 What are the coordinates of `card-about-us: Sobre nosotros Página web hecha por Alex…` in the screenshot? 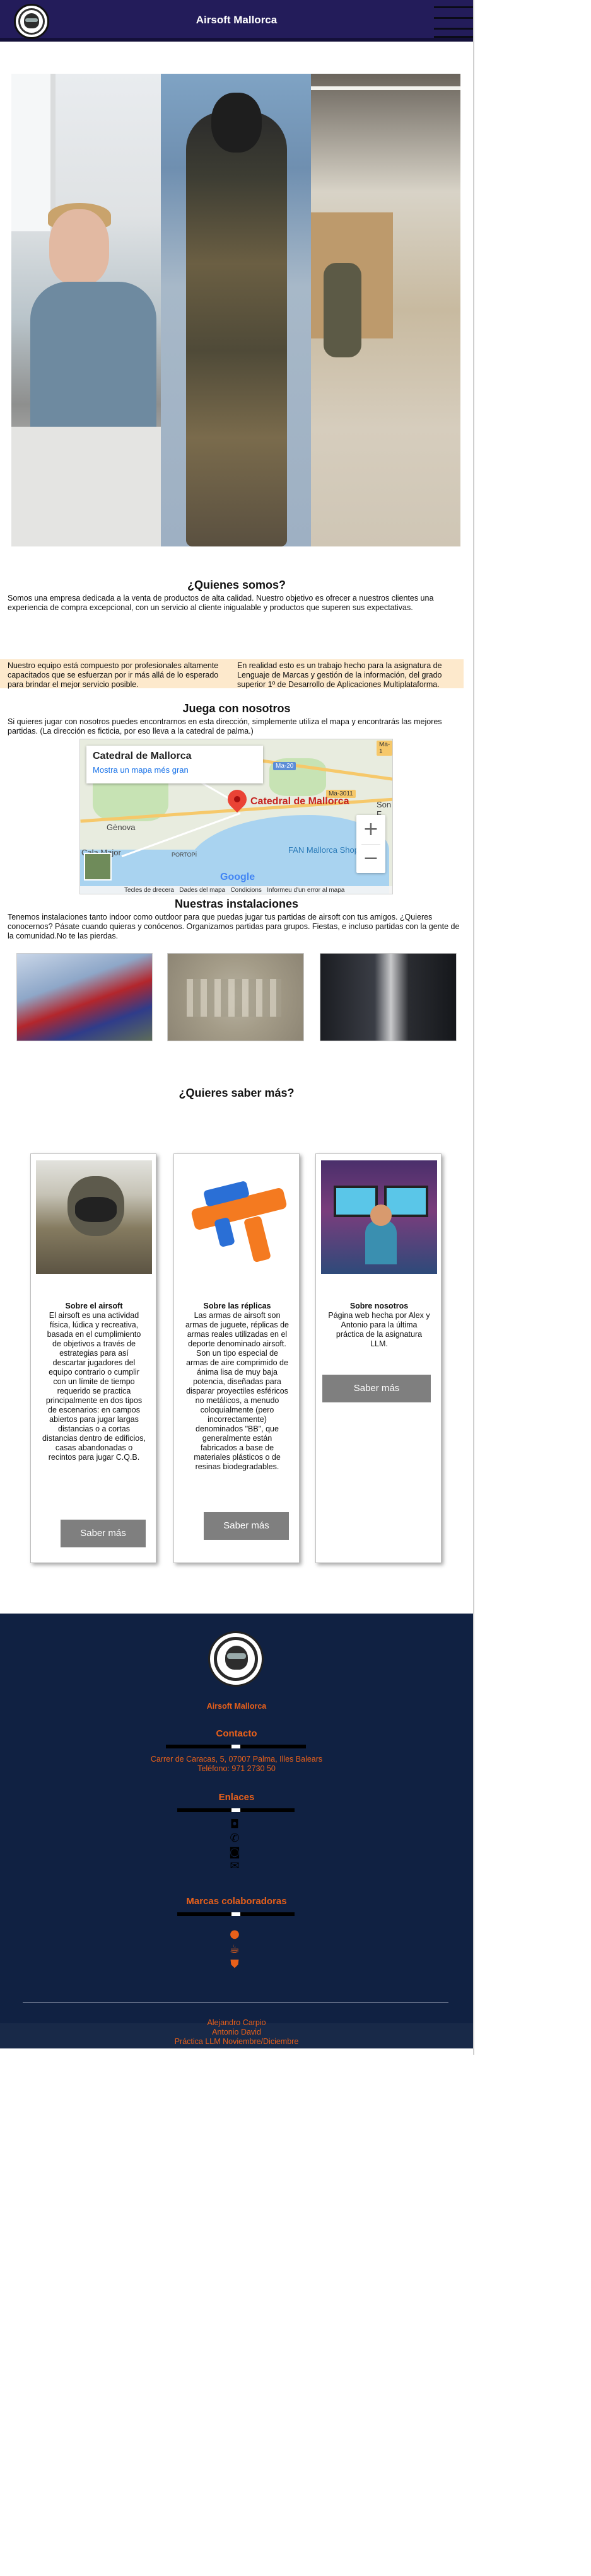 It's located at (378, 1358).